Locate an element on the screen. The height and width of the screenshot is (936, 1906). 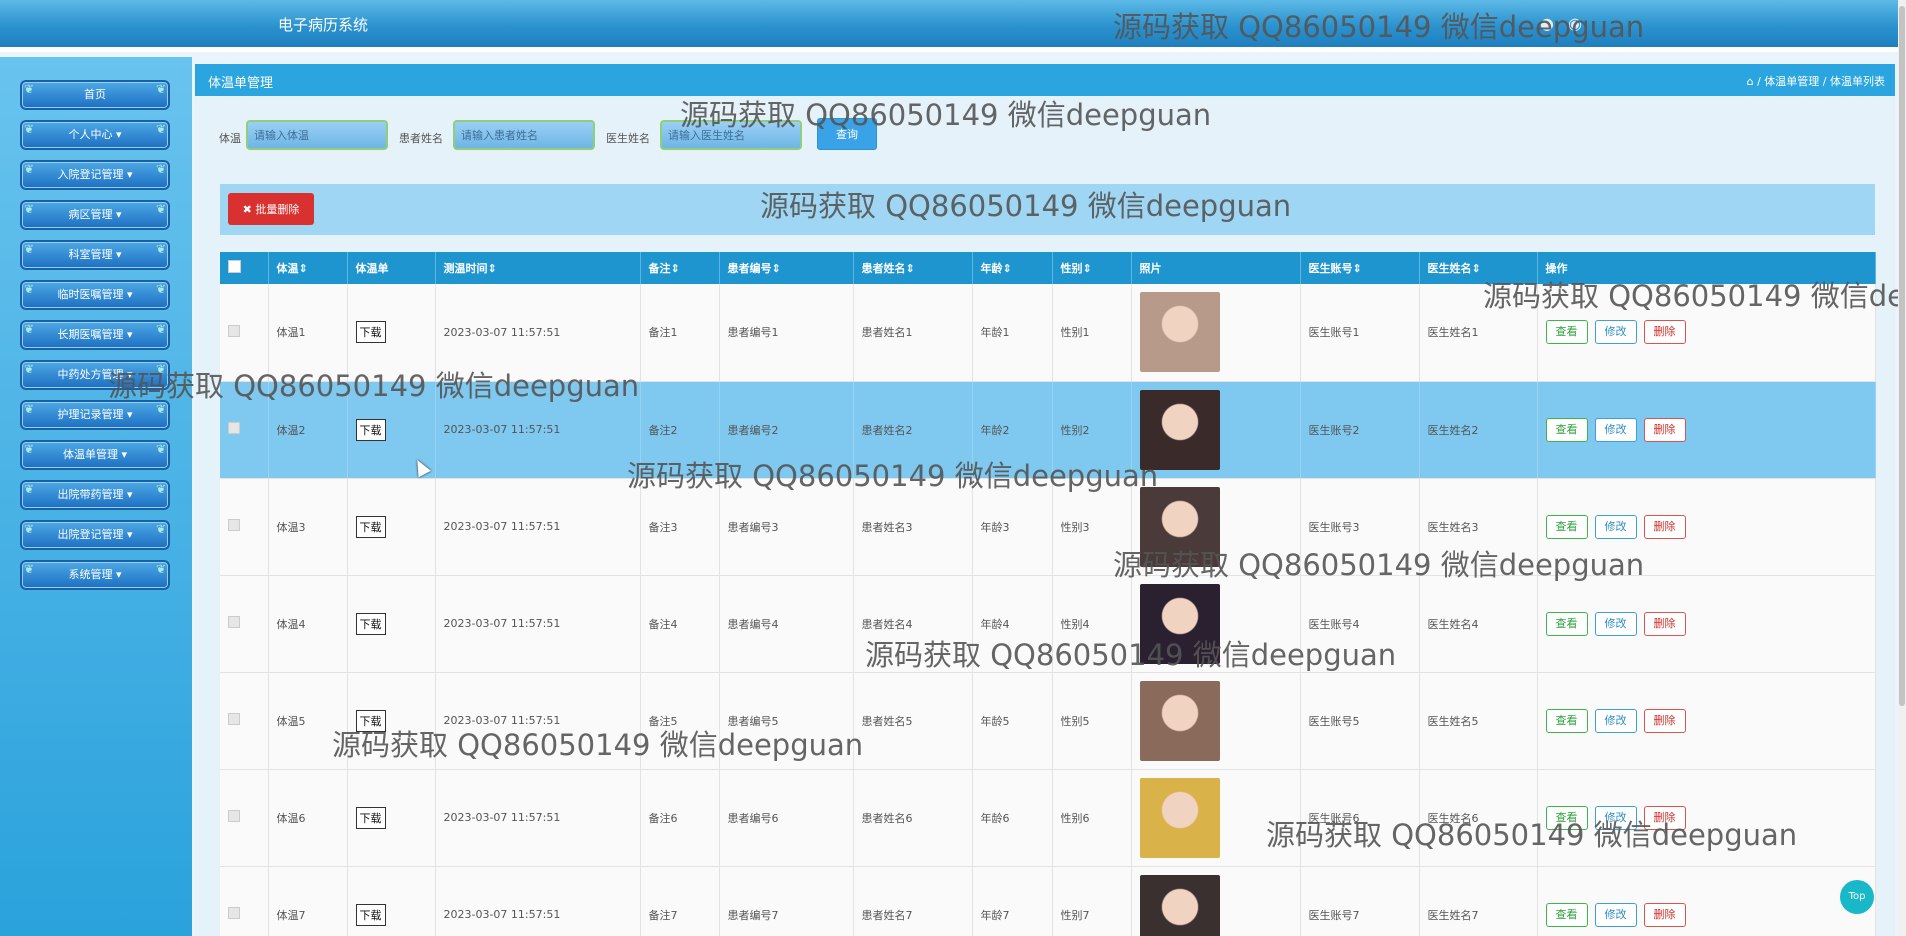
sidebar-item-herbal: 中药处方管理 ▾ is located at coordinates (95, 373).